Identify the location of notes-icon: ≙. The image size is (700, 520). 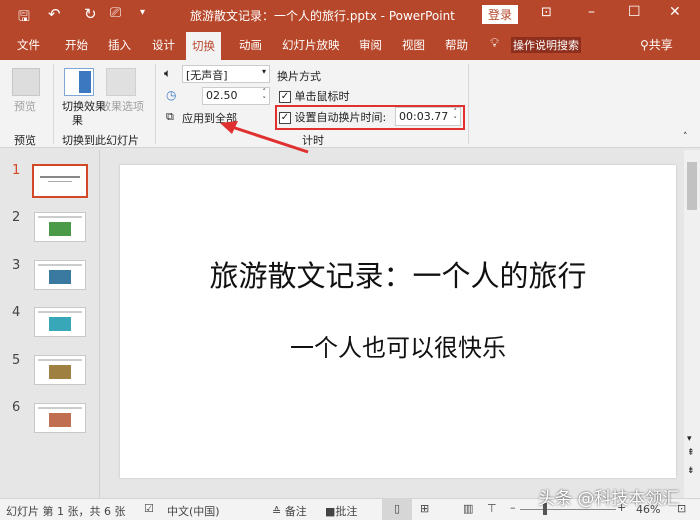
(277, 511).